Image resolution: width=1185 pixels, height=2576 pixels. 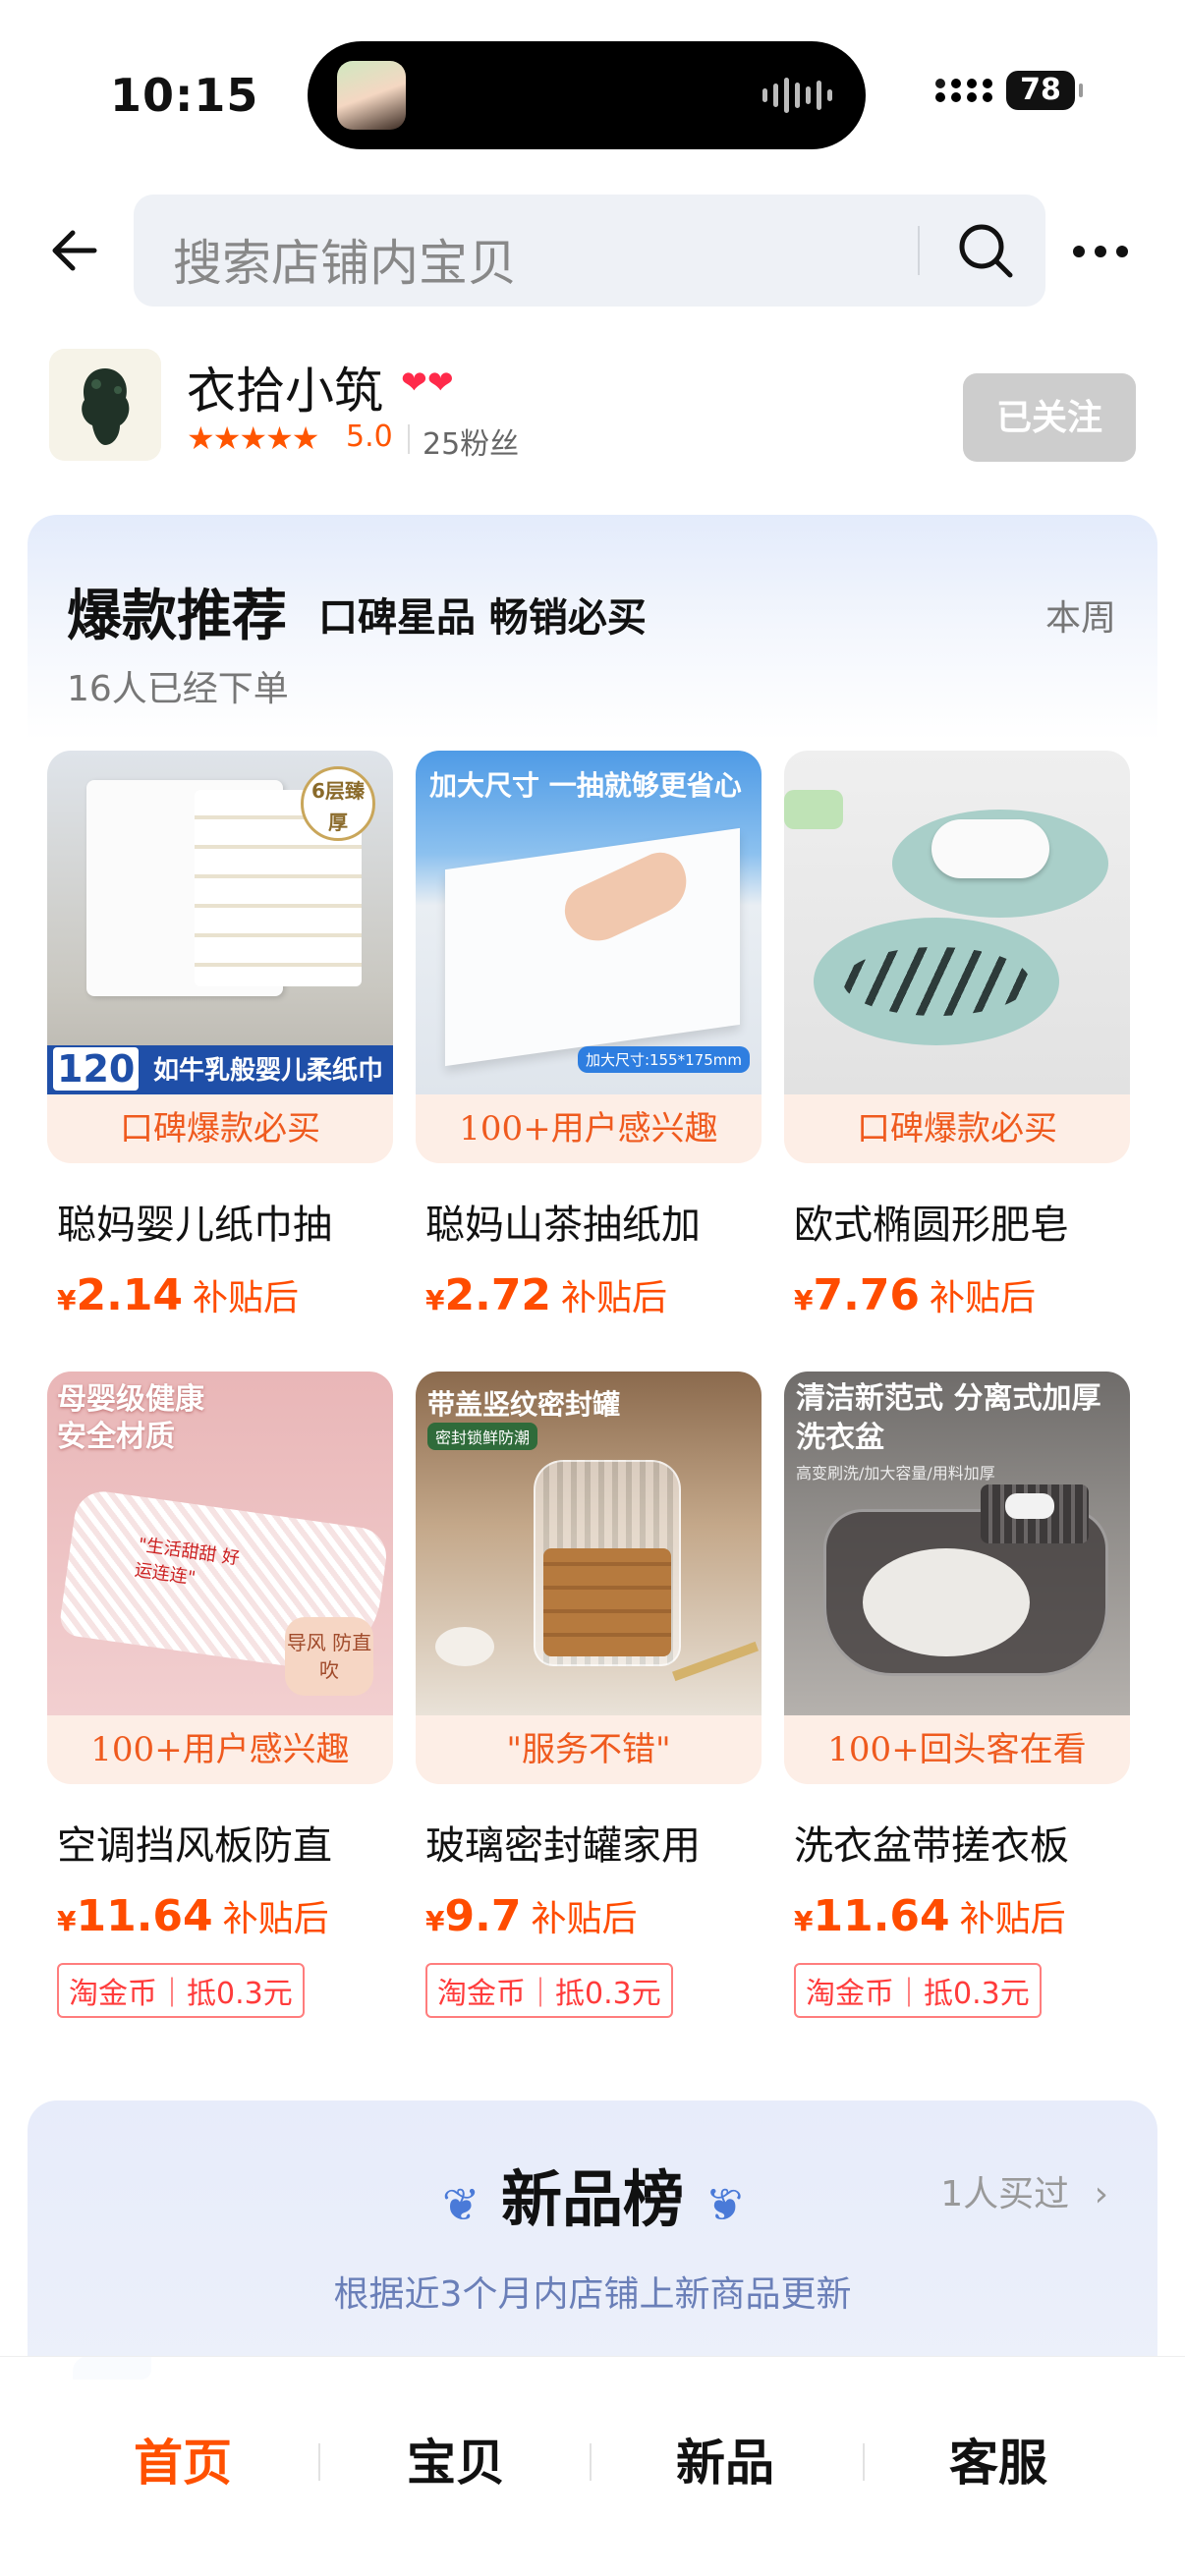 What do you see at coordinates (220, 1543) in the screenshot?
I see `product-image: 母婴级健康 安全材质 "生活甜甜 好运连连" 导风 防直吹` at bounding box center [220, 1543].